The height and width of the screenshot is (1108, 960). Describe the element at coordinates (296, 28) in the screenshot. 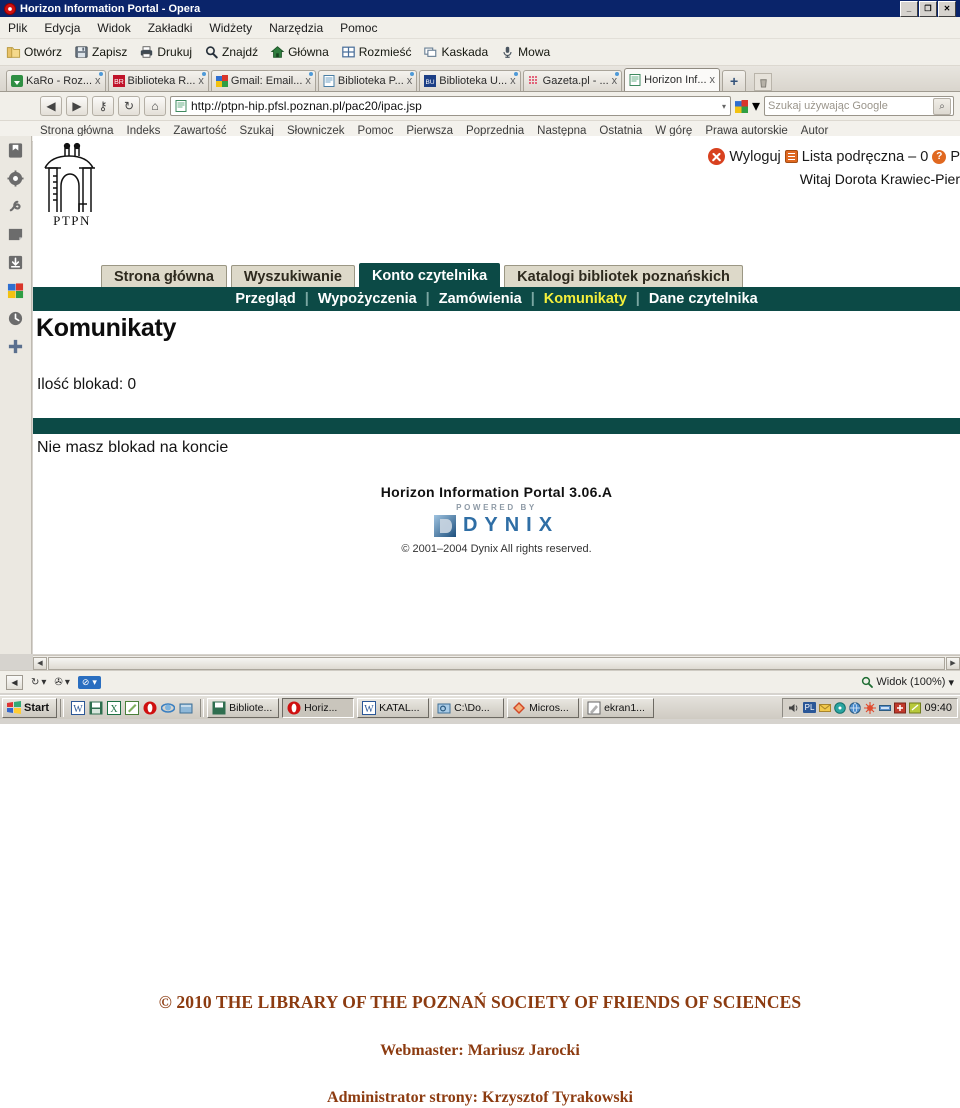

I see `menu-item-narzedzia: Narzędzia` at that location.